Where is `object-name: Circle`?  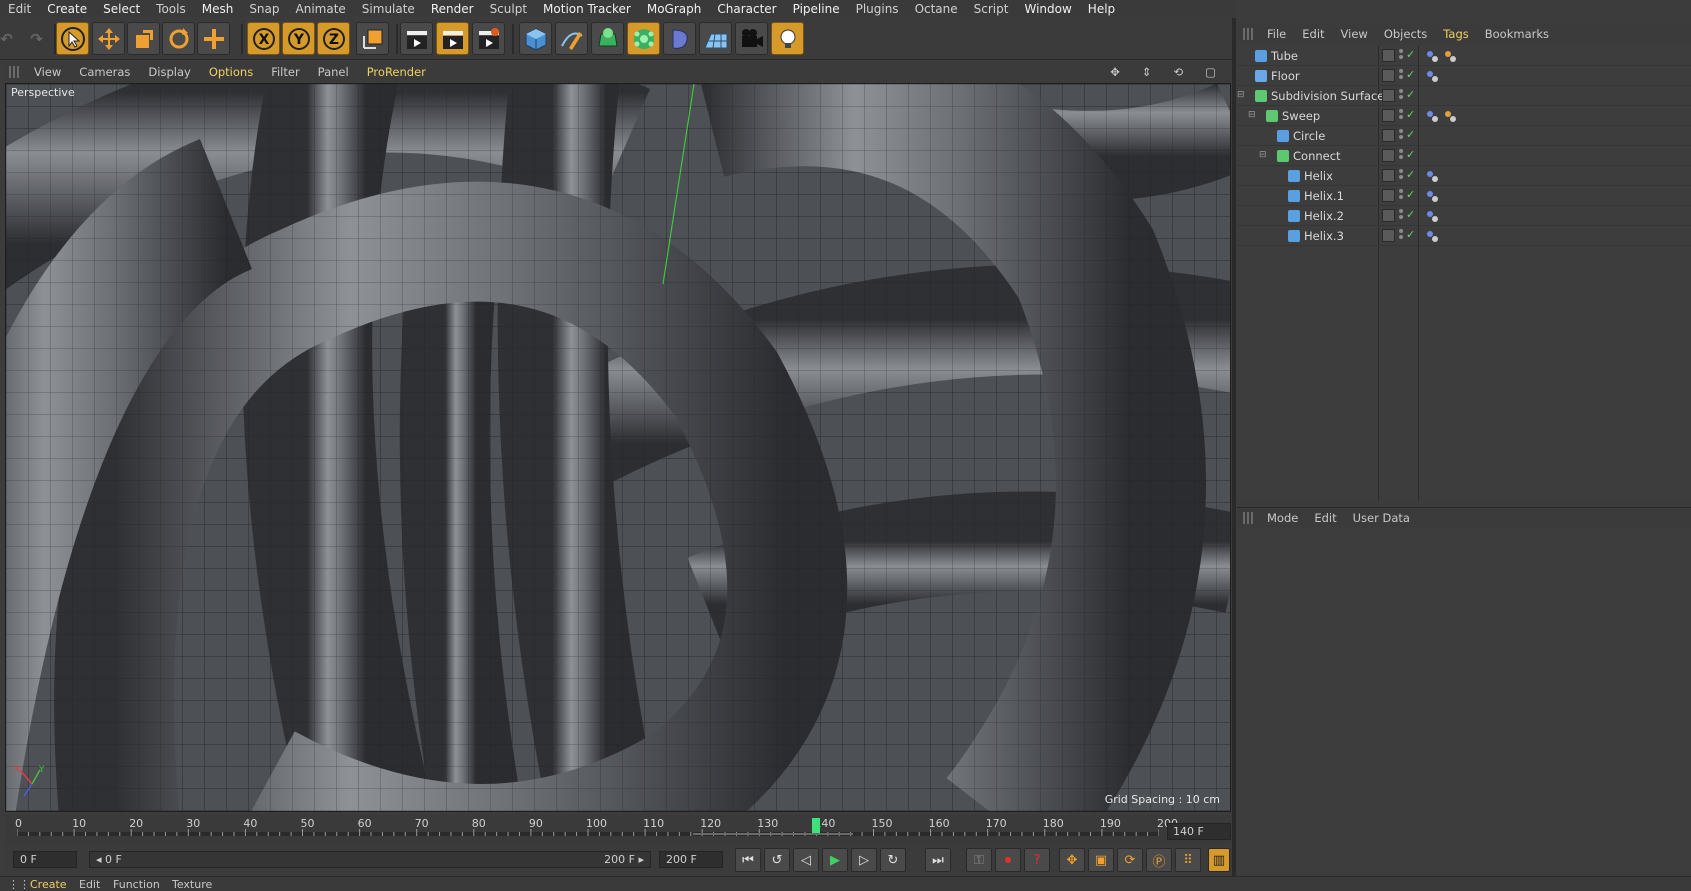
object-name: Circle is located at coordinates (1309, 136).